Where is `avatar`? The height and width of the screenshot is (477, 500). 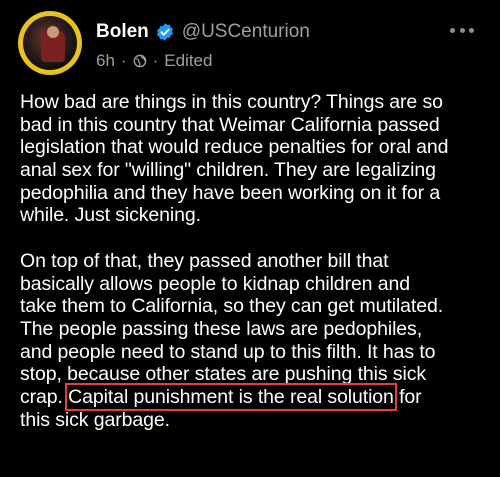 avatar is located at coordinates (50, 43).